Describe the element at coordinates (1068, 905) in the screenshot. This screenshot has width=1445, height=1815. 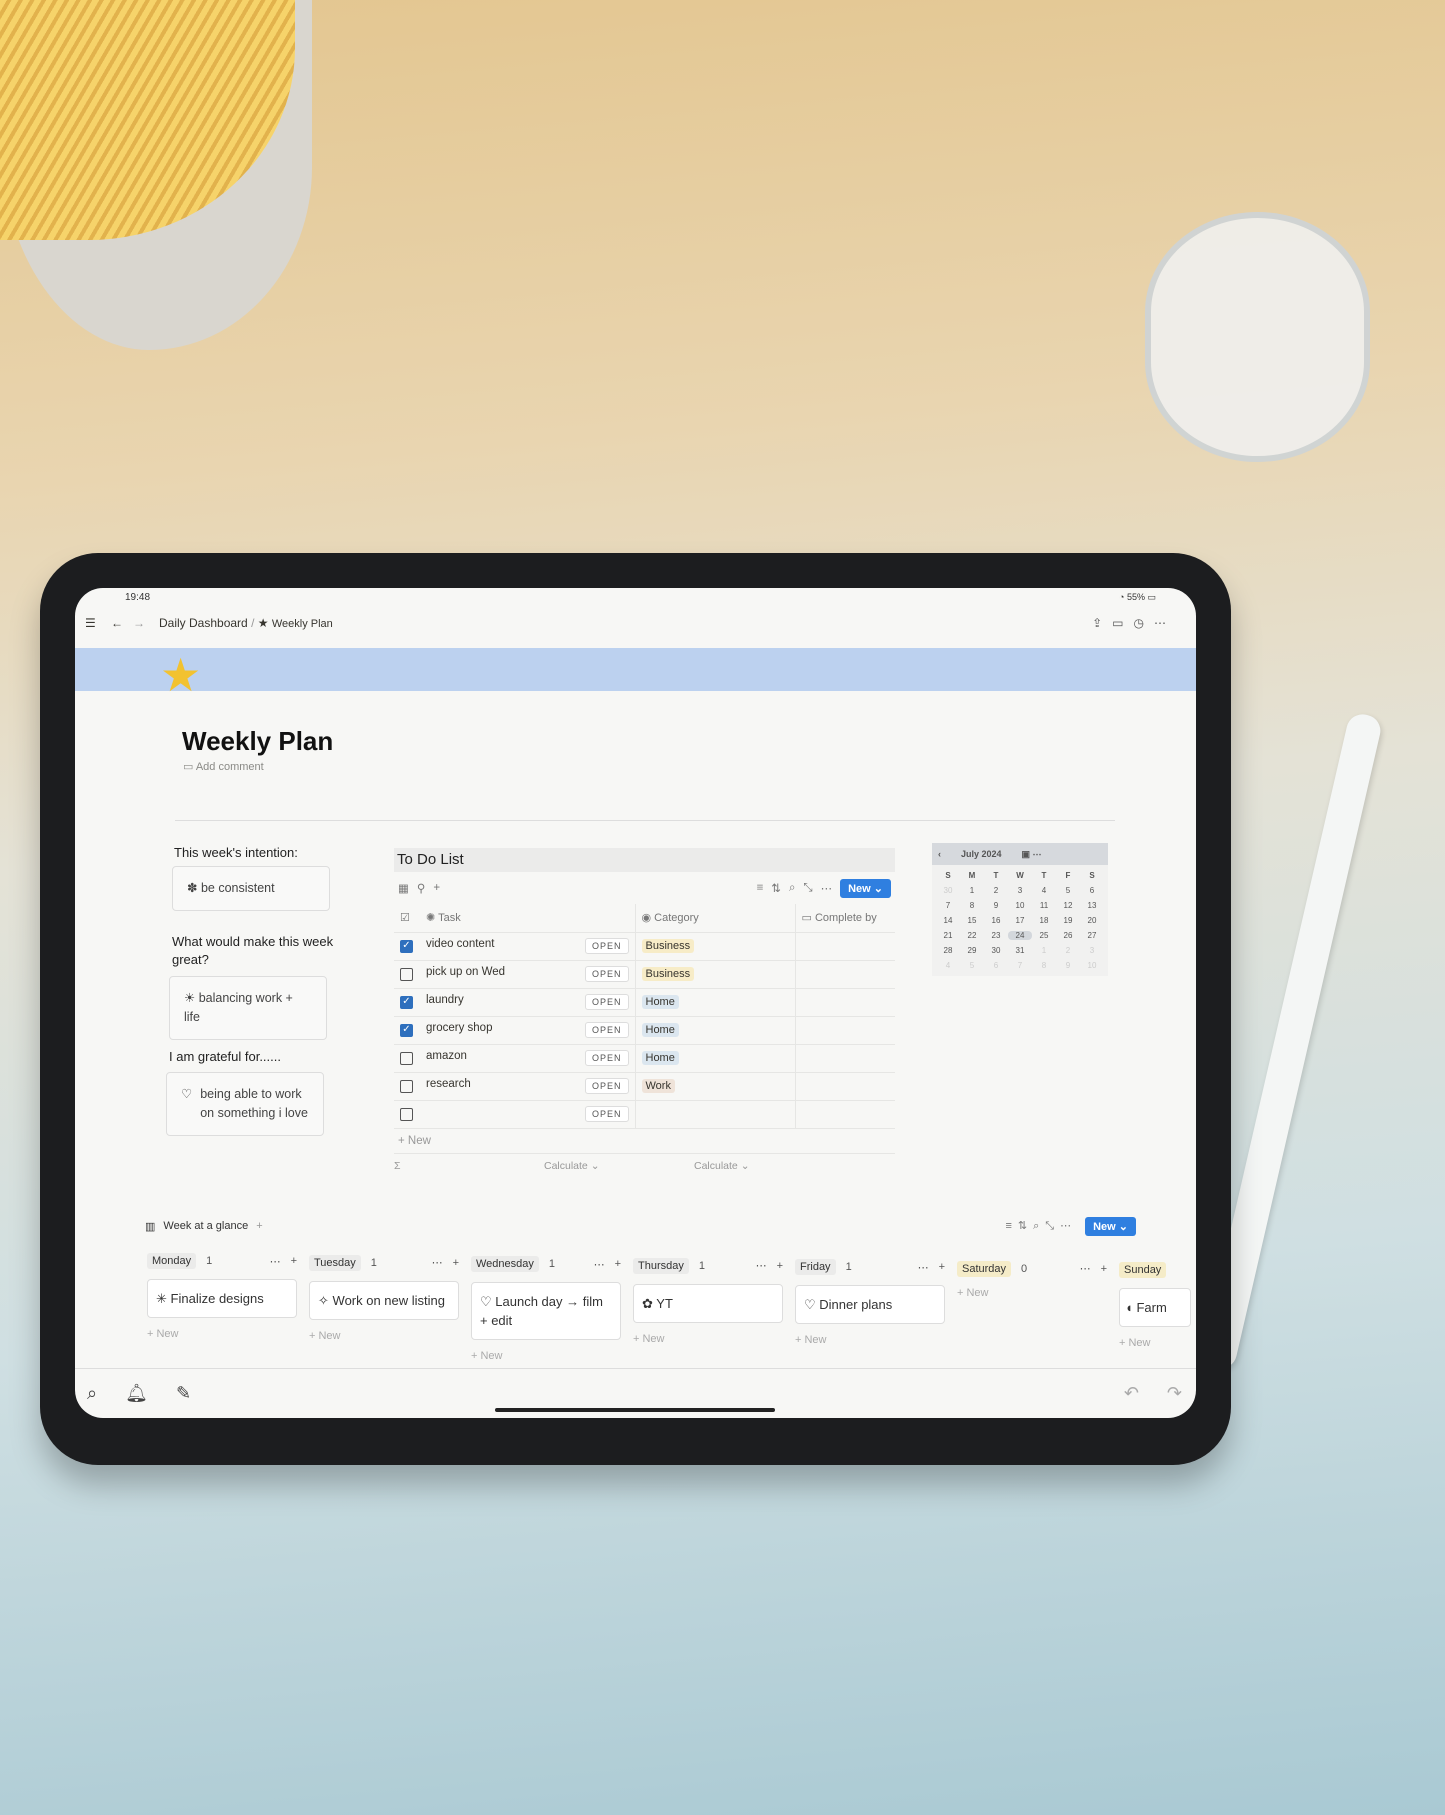
I see `calendar-day: 12` at that location.